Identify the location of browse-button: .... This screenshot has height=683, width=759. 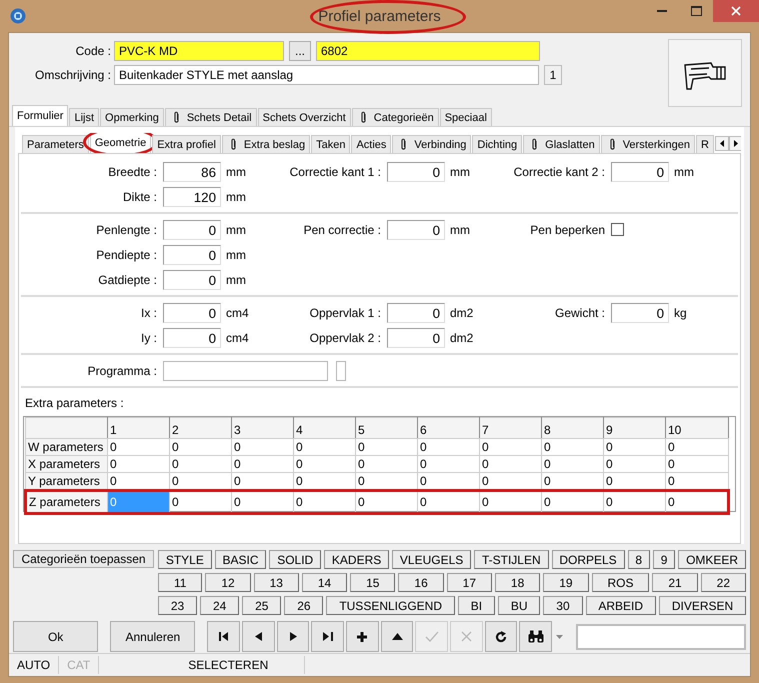
(300, 51).